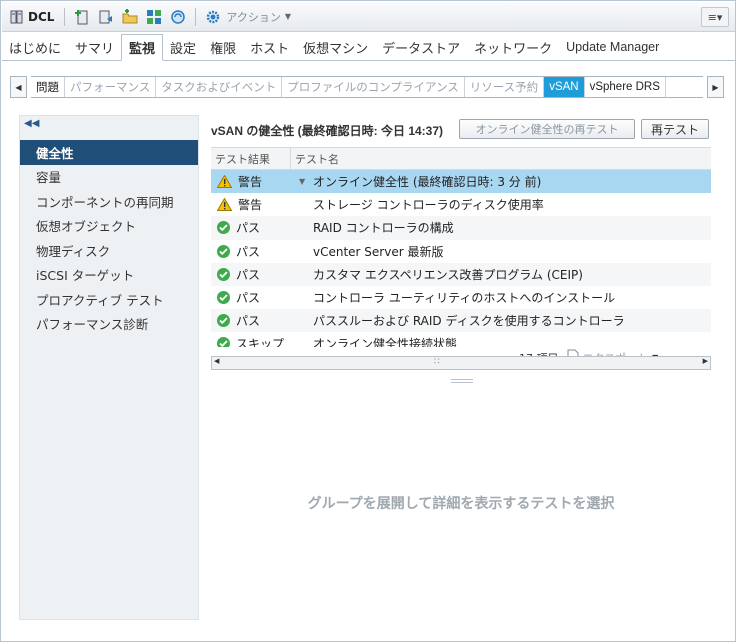 The height and width of the screenshot is (642, 736). What do you see at coordinates (109, 299) in the screenshot?
I see `nav-item-proactive-tests: プロアクティブ テスト` at bounding box center [109, 299].